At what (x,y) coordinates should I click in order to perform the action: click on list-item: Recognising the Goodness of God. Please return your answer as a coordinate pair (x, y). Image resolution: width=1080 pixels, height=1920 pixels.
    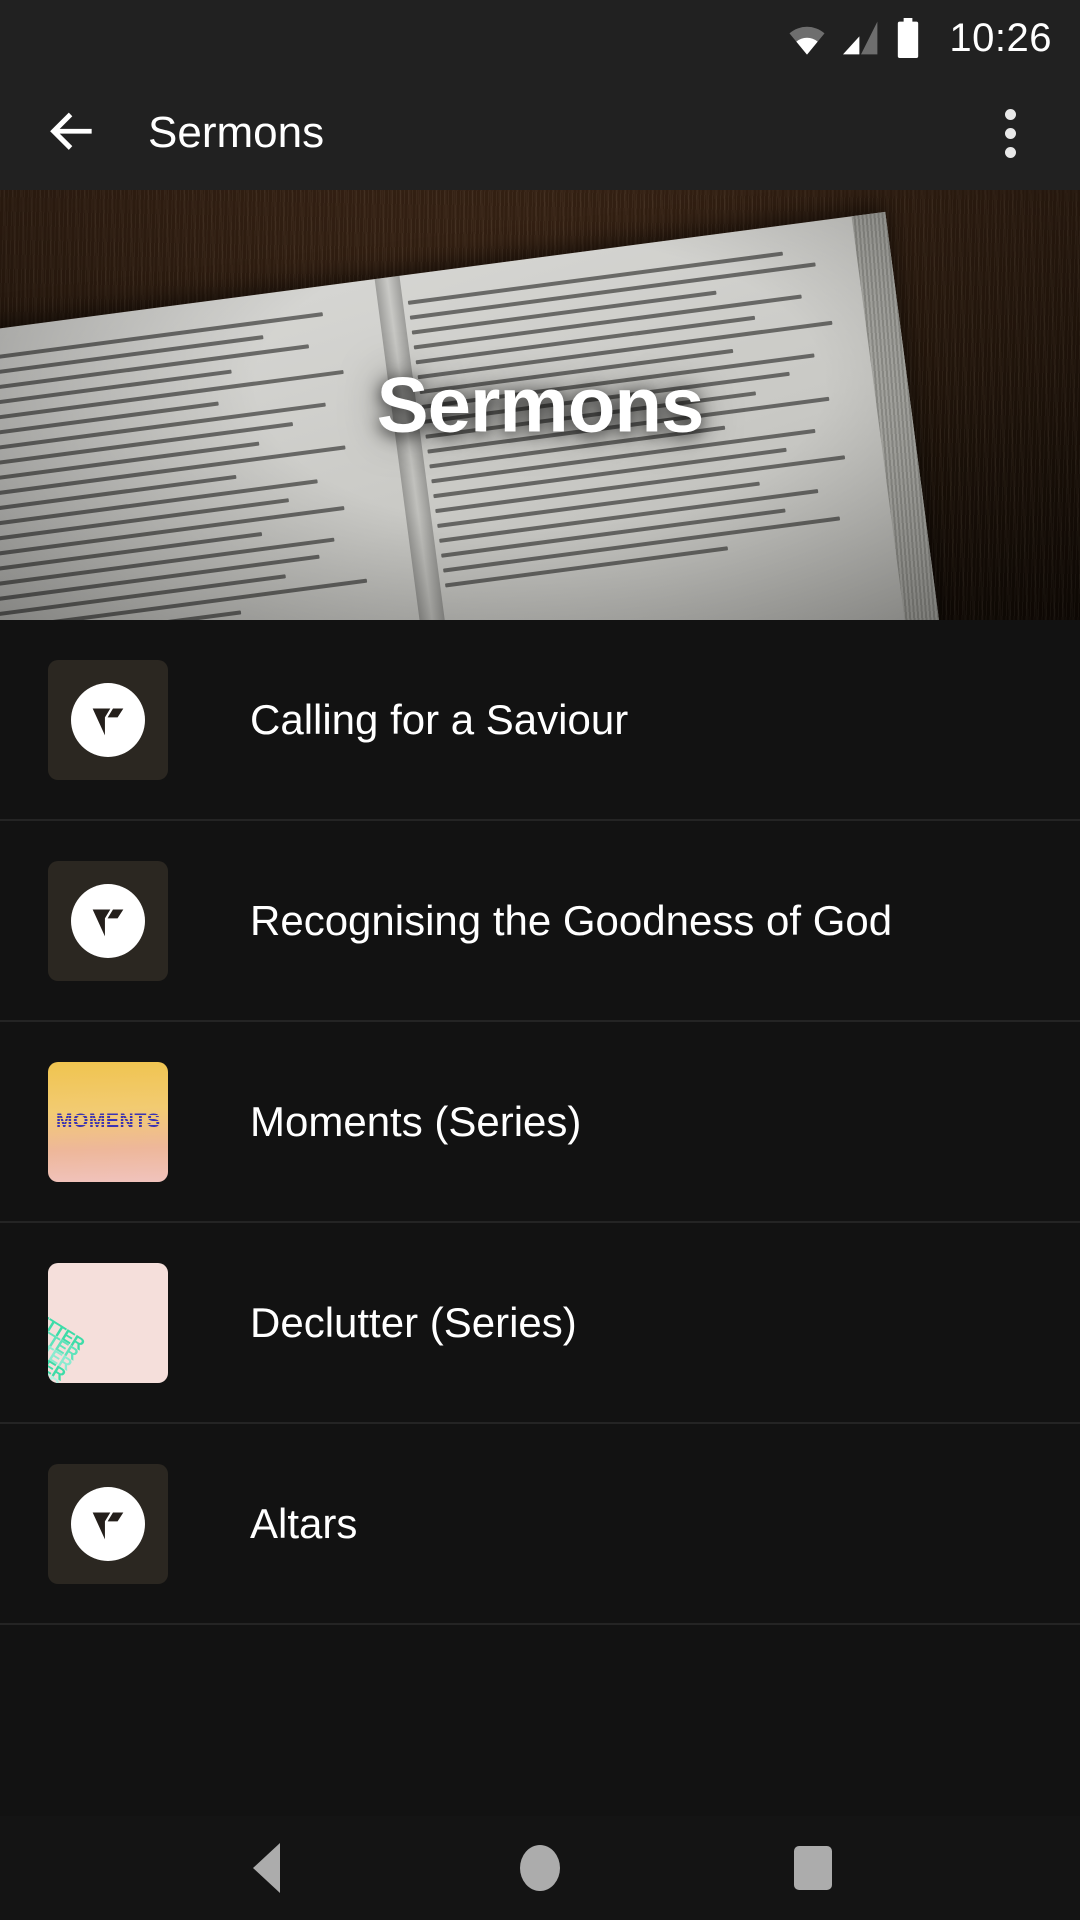
    Looking at the image, I should click on (540, 921).